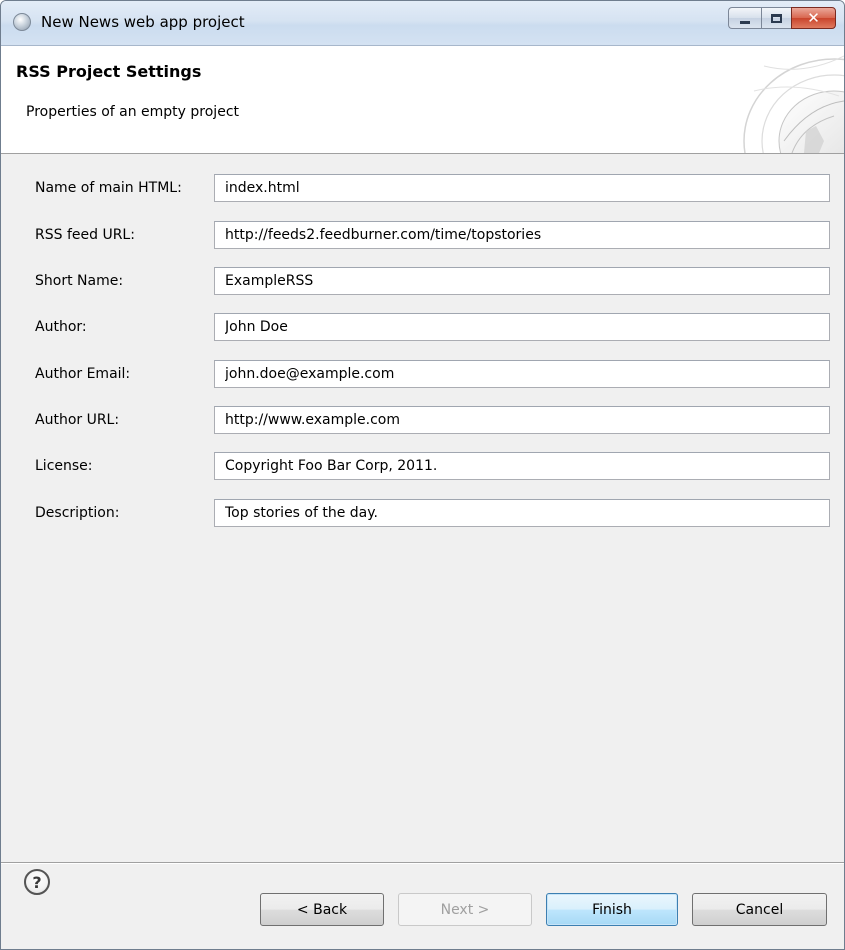 This screenshot has width=845, height=950. I want to click on maximize-icon, so click(776, 18).